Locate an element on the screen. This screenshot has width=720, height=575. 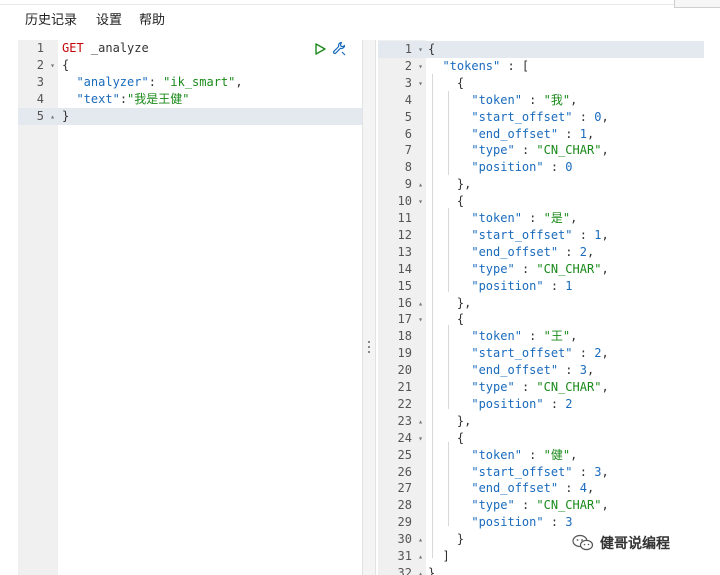
response-line-number: 9 ▴ is located at coordinates (402, 184).